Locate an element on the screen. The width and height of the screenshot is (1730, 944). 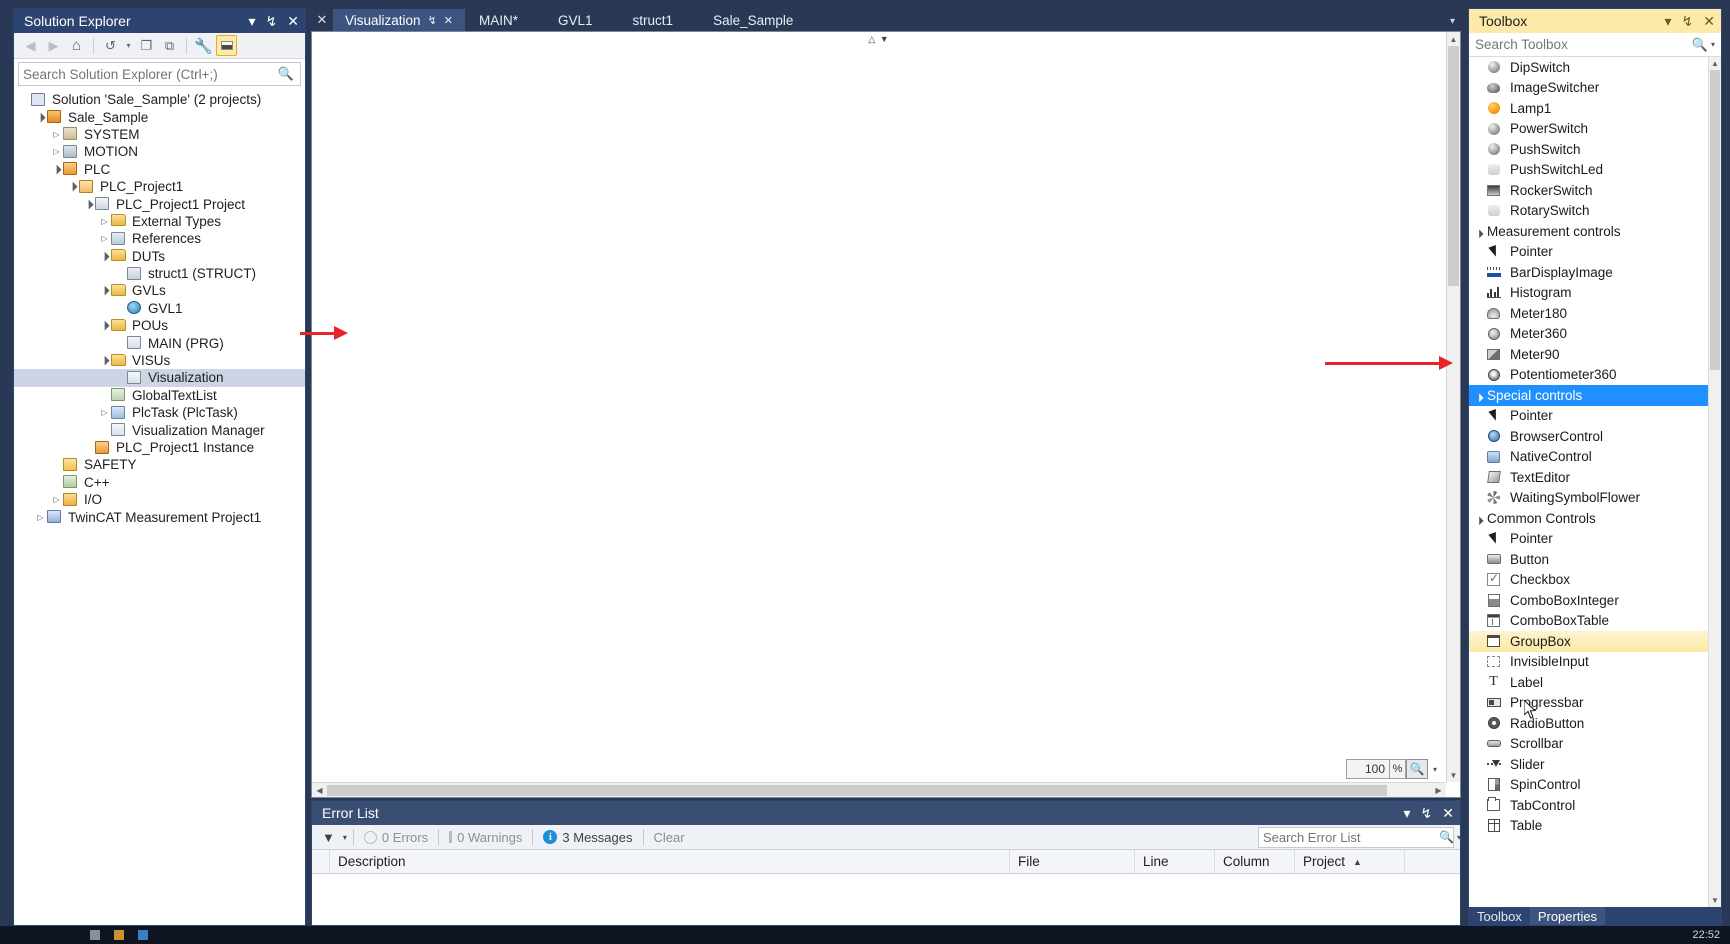
toolbox-item: T Label is located at coordinates (1588, 682).